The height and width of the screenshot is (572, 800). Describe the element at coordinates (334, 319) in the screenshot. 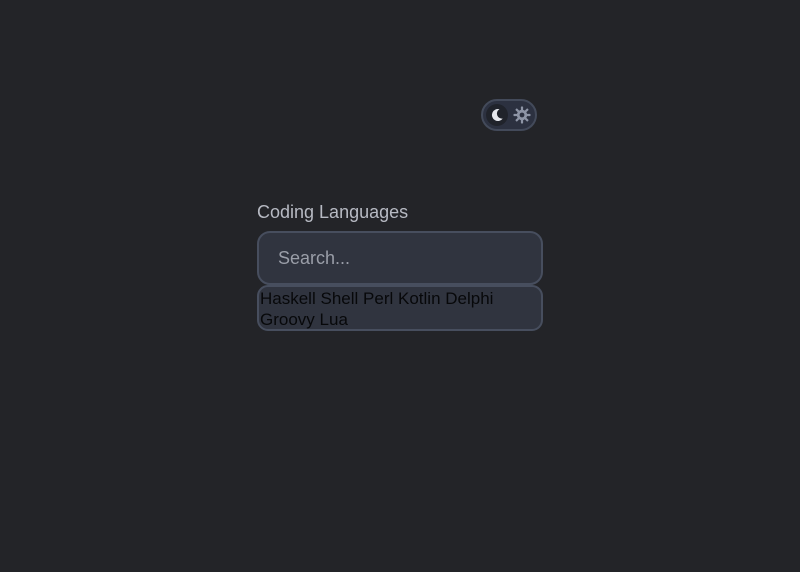

I see `option-lua: Lua` at that location.